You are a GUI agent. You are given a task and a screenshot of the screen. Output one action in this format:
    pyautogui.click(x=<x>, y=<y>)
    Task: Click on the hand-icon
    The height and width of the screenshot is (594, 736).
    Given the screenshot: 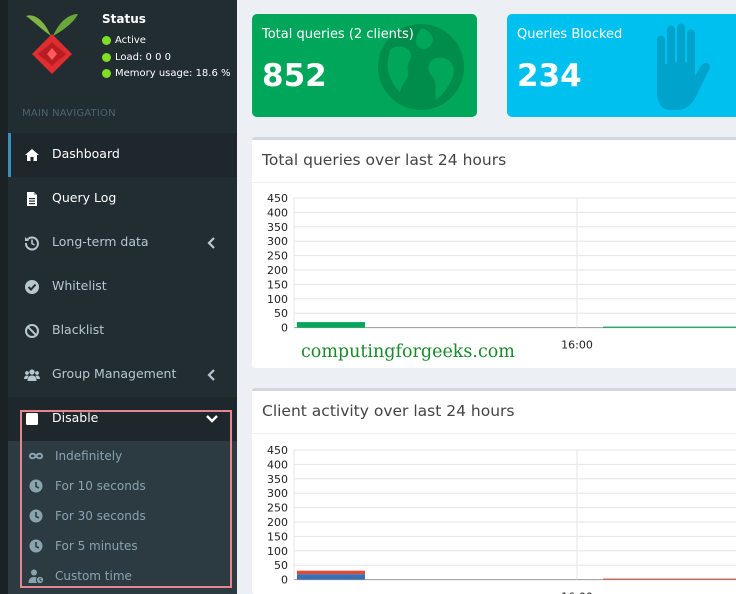 What is the action you would take?
    pyautogui.click(x=684, y=66)
    